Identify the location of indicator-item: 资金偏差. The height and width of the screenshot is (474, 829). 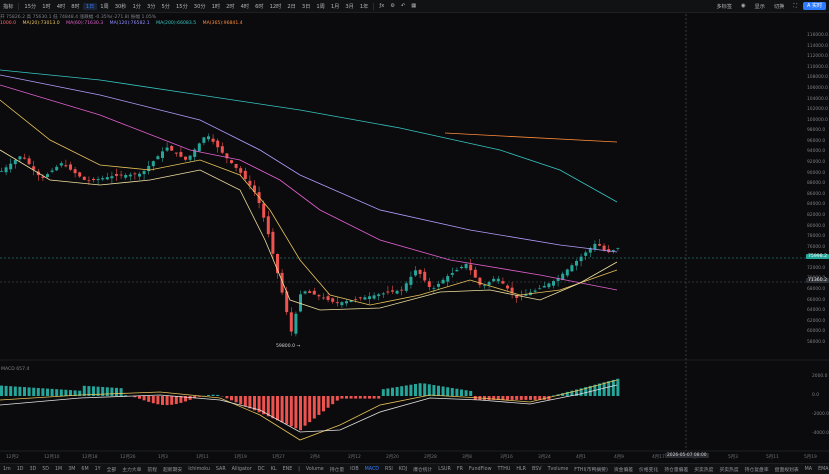
(623, 469).